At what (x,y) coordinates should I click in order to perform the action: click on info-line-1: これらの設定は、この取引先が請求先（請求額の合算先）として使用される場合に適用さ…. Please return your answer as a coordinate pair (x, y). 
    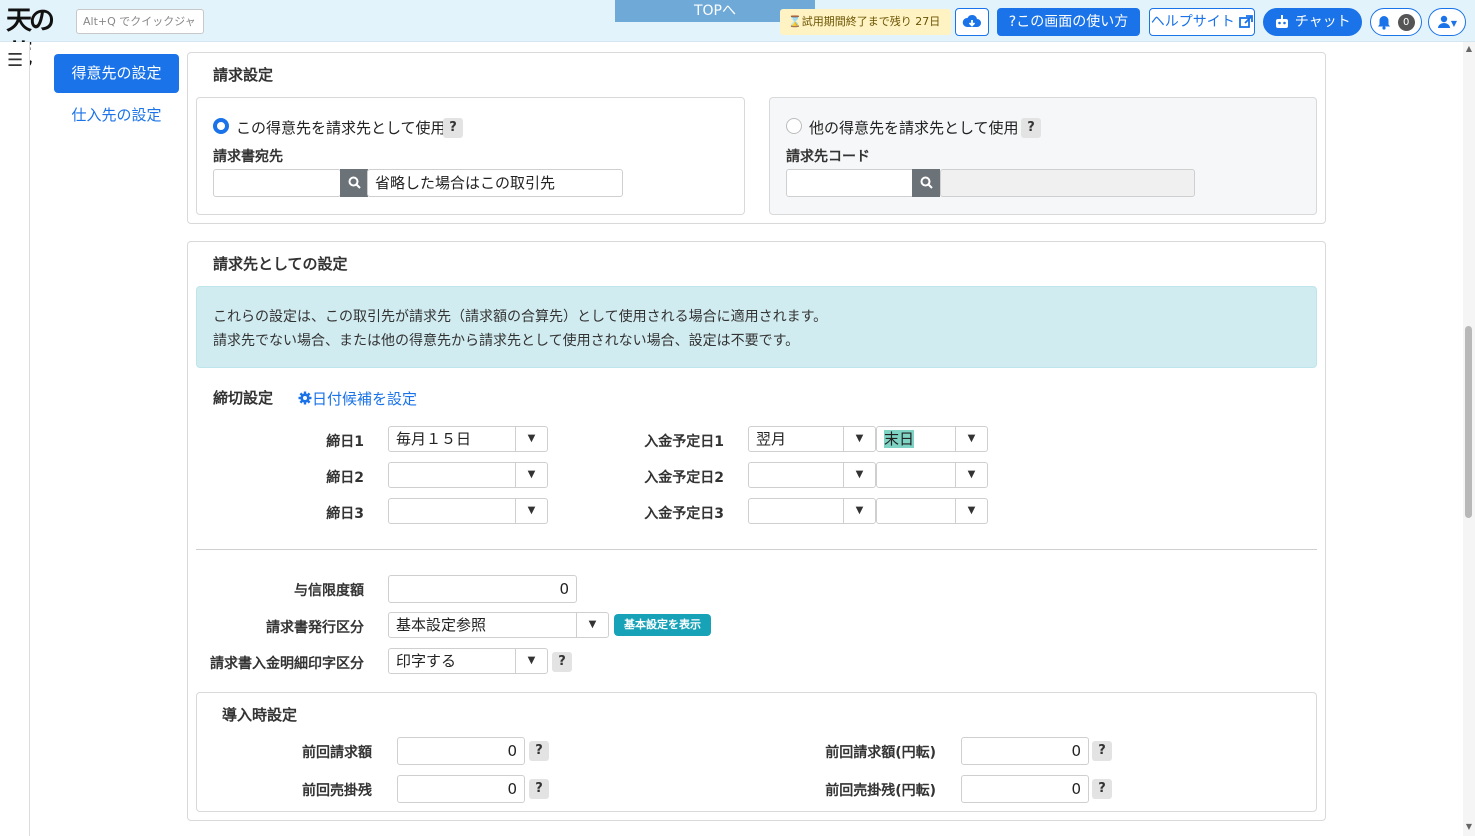
    Looking at the image, I should click on (520, 317).